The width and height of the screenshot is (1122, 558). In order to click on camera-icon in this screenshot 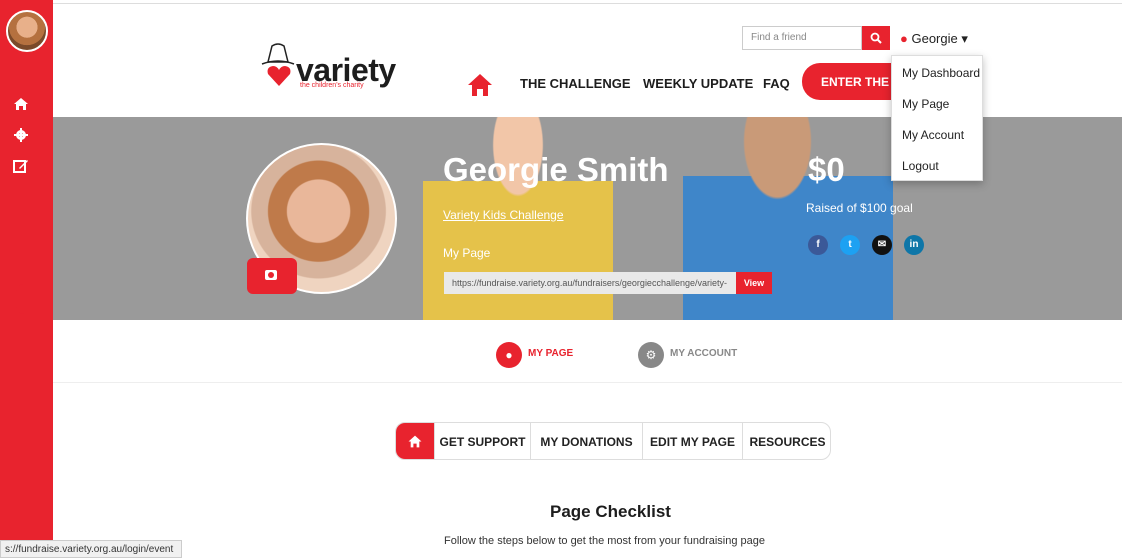, I will do `click(271, 275)`.